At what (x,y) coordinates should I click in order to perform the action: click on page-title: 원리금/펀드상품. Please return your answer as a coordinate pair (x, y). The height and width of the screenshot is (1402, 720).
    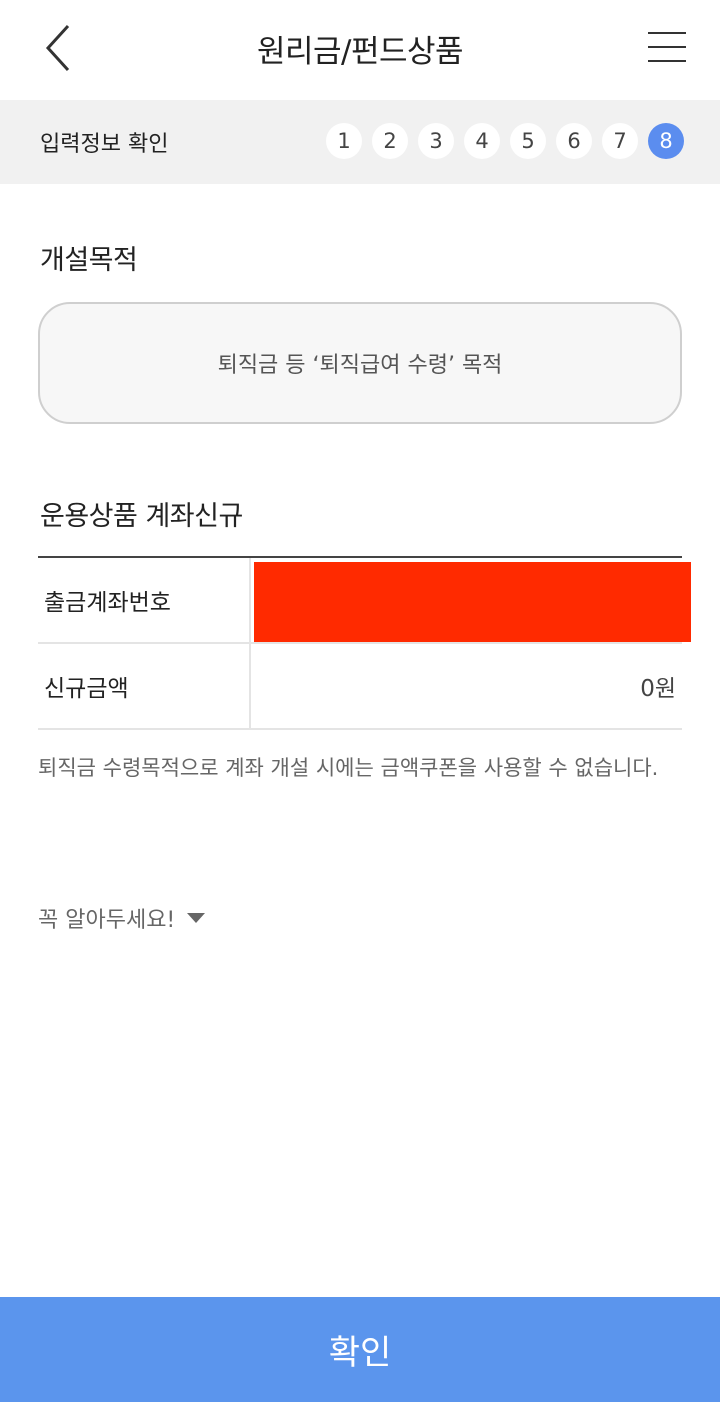
    Looking at the image, I should click on (360, 52).